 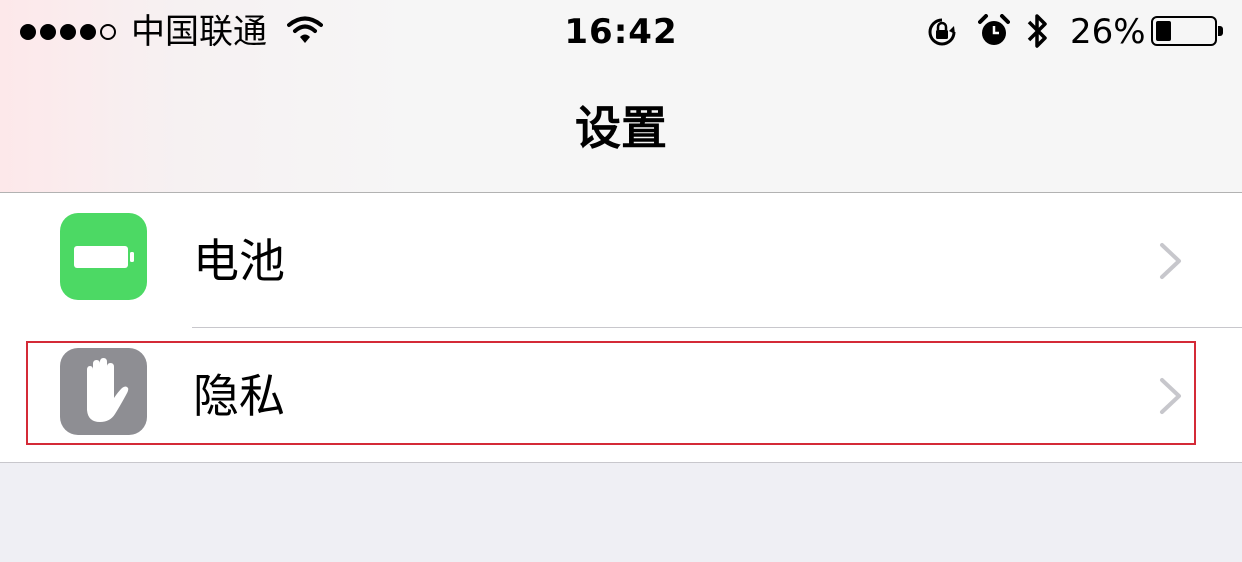 I want to click on bluetooth-icon, so click(x=1037, y=31).